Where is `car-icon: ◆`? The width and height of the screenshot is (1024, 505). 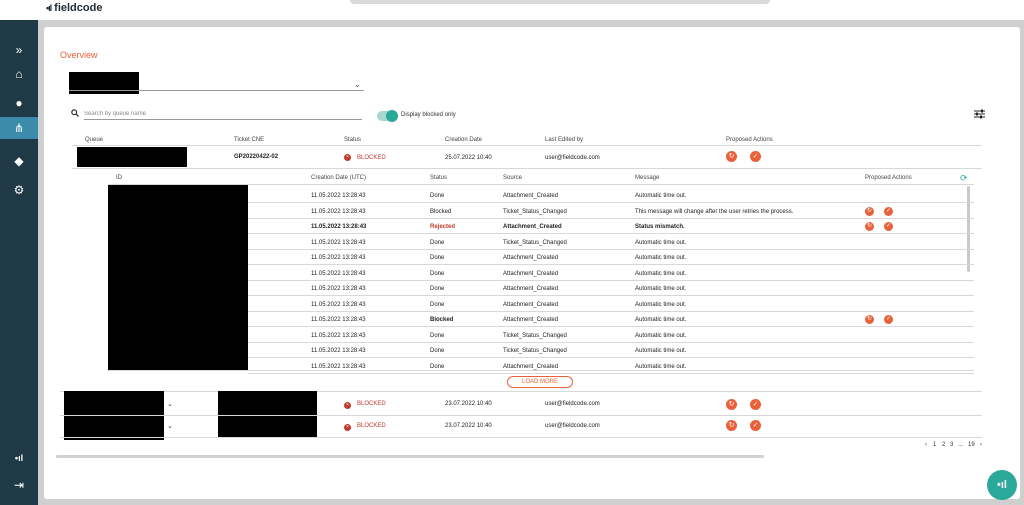 car-icon: ◆ is located at coordinates (19, 161).